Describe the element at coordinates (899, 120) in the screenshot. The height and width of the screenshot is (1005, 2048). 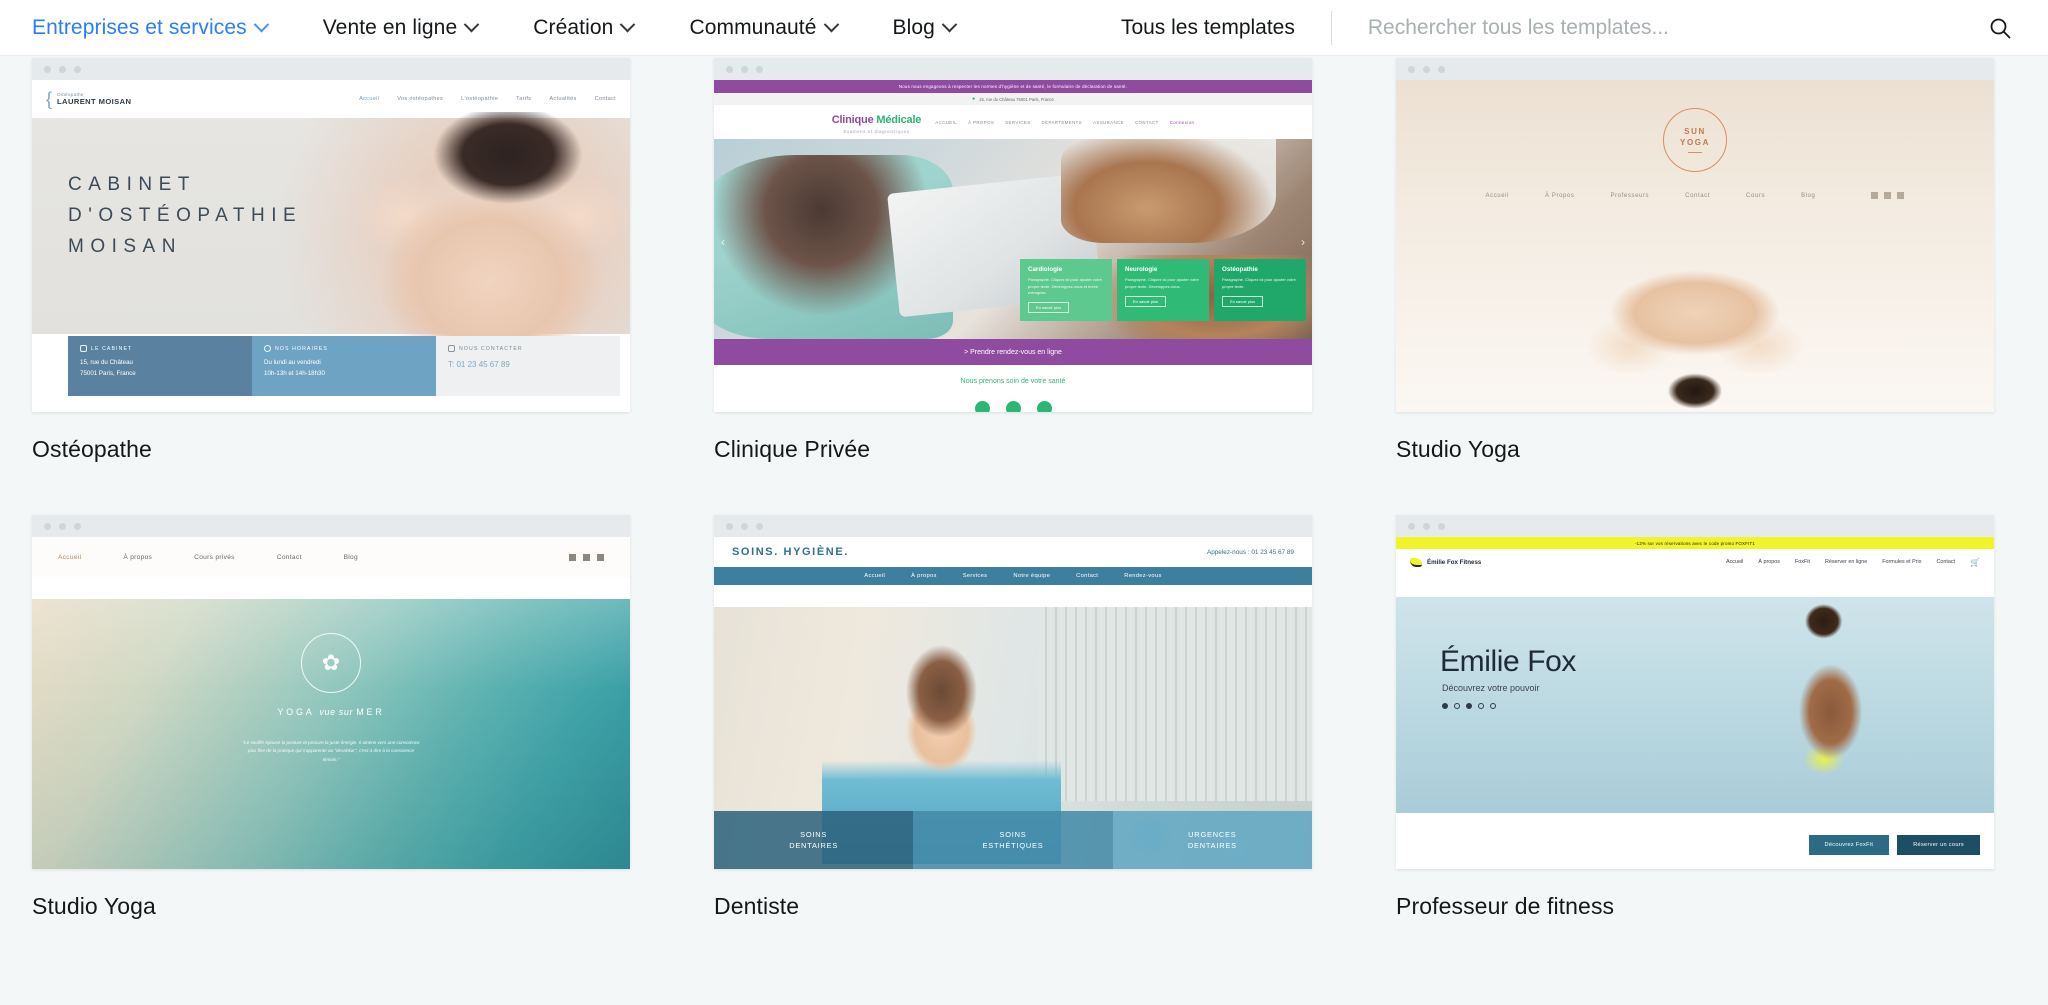
I see `brand-part-b: Médicale` at that location.